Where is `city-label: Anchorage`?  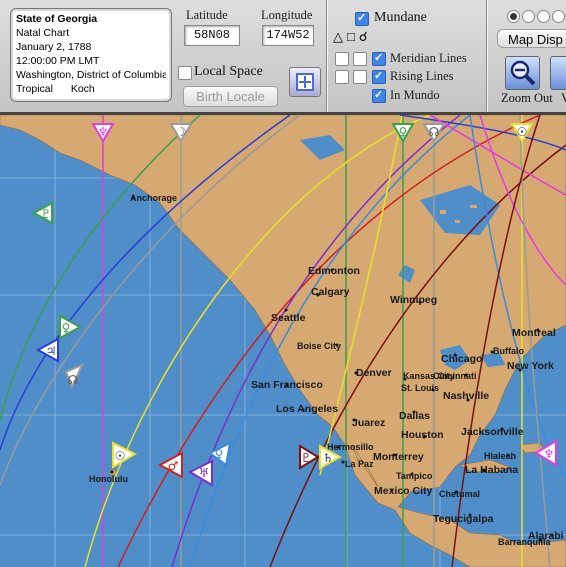 city-label: Anchorage is located at coordinates (153, 198).